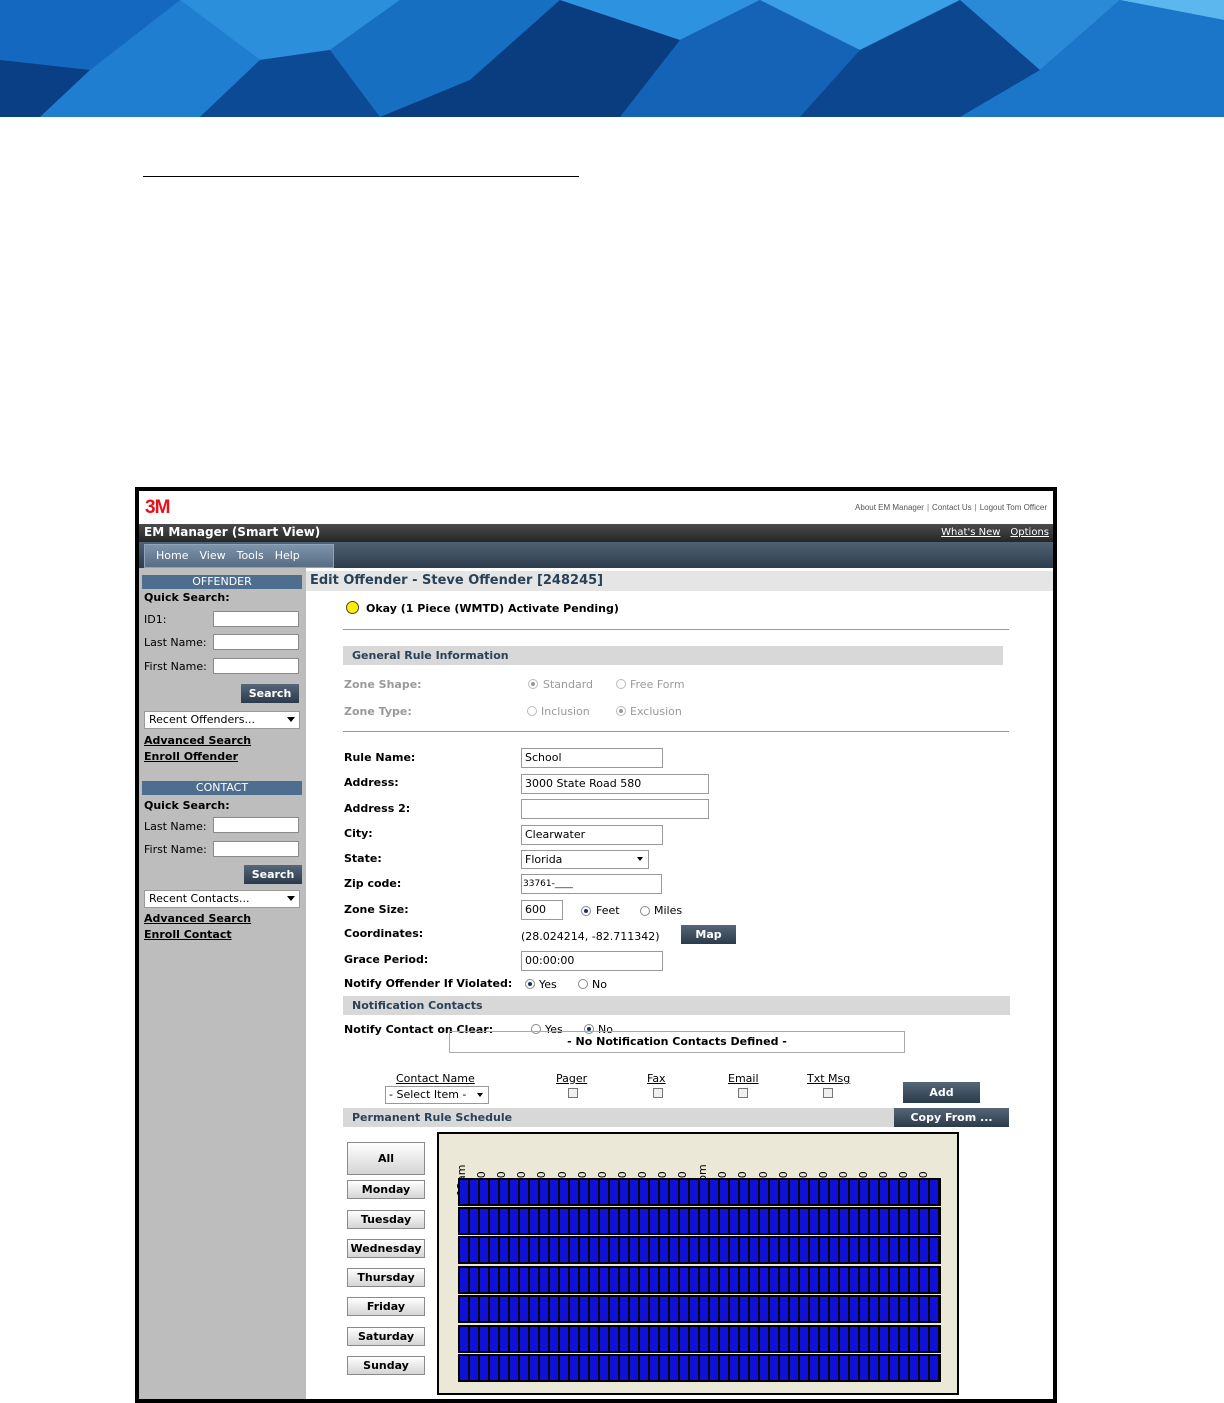 The height and width of the screenshot is (1403, 1224). I want to click on rule-name-input: School, so click(592, 758).